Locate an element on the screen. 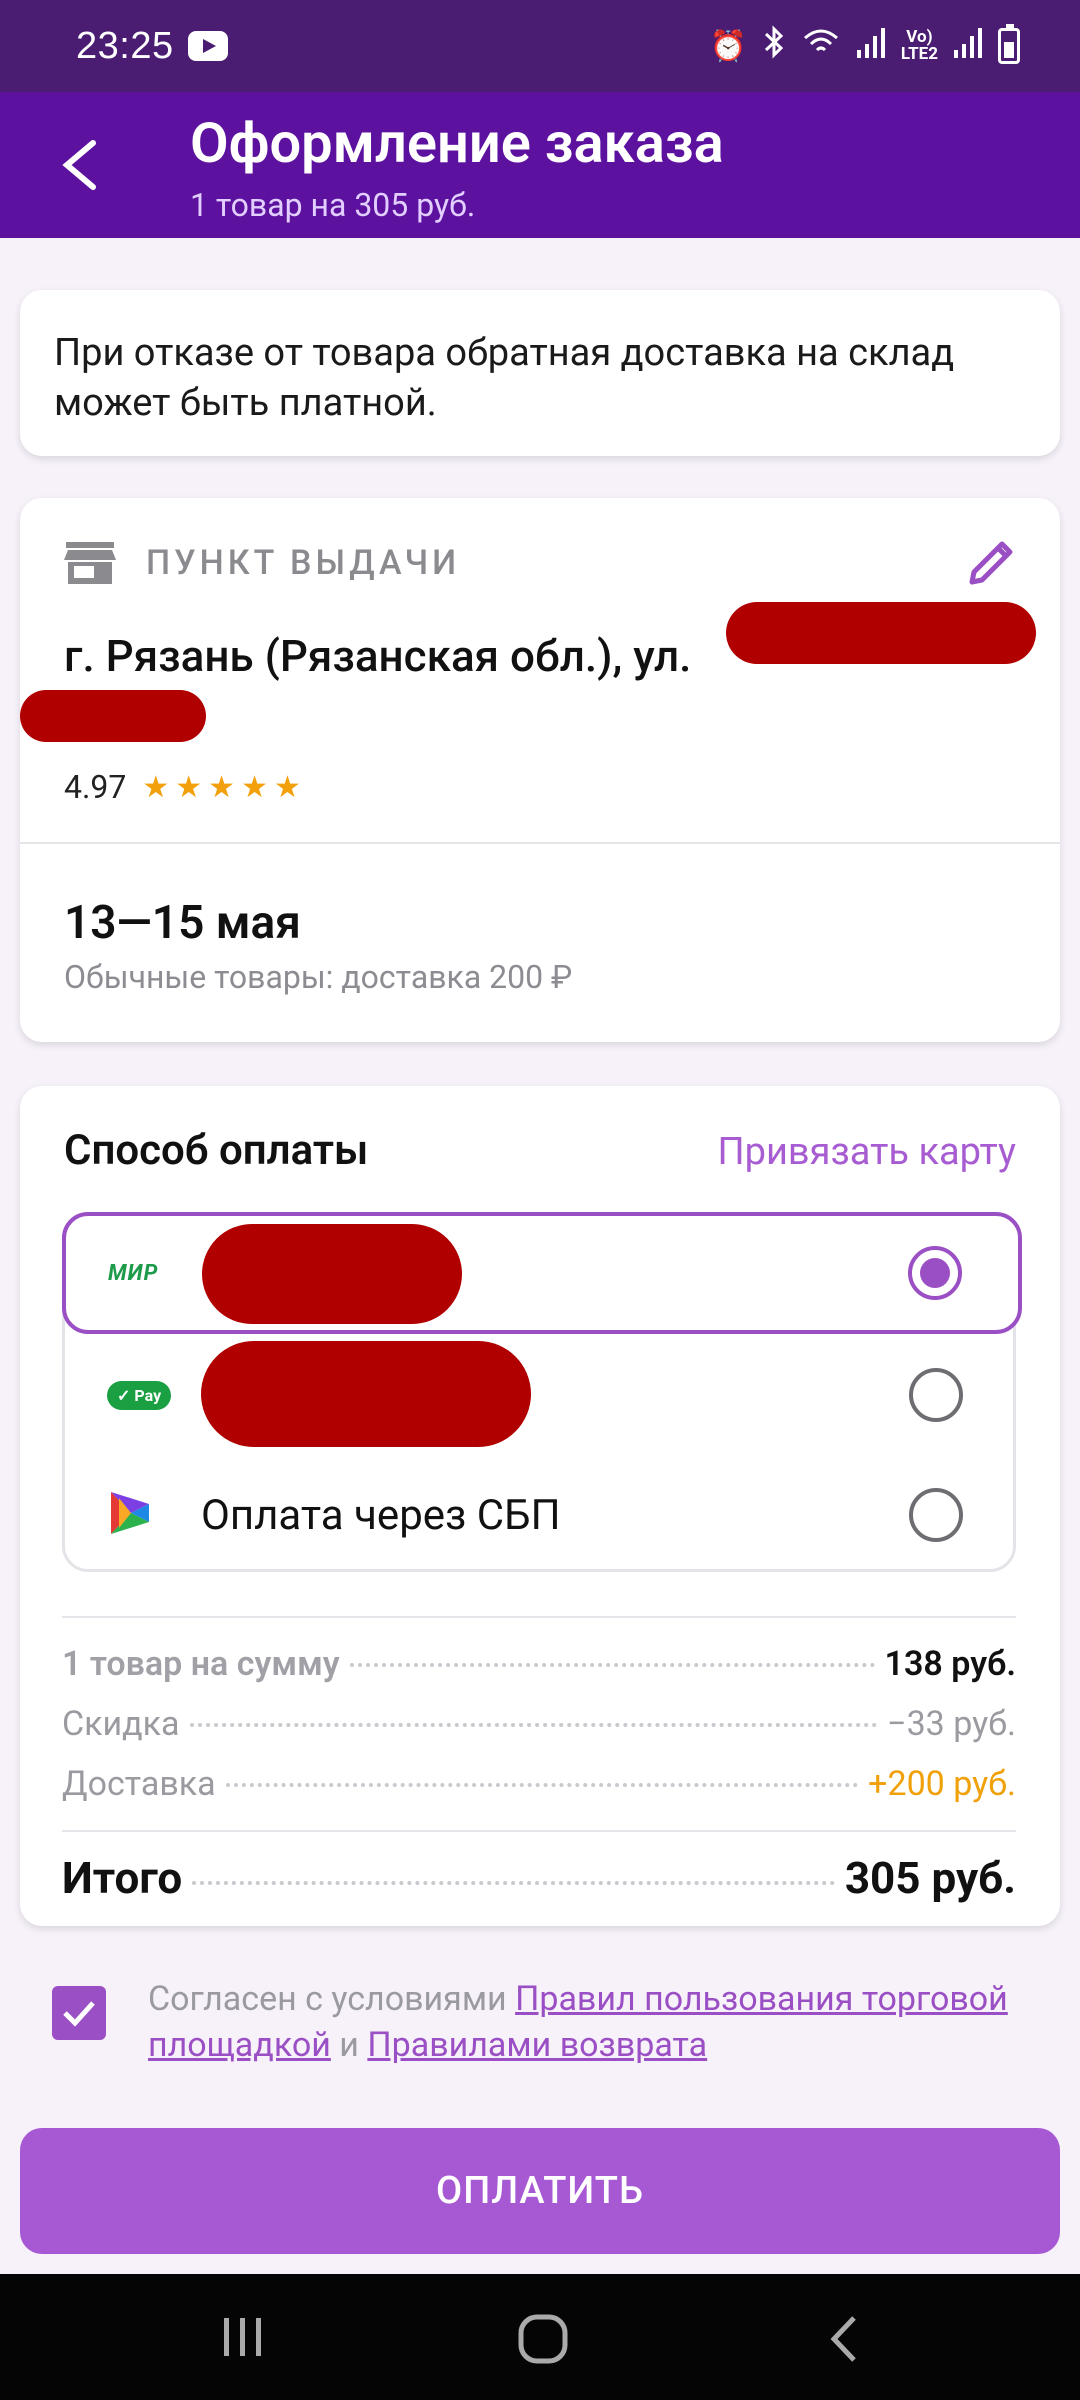 The height and width of the screenshot is (2400, 1080). back-button is located at coordinates (79, 165).